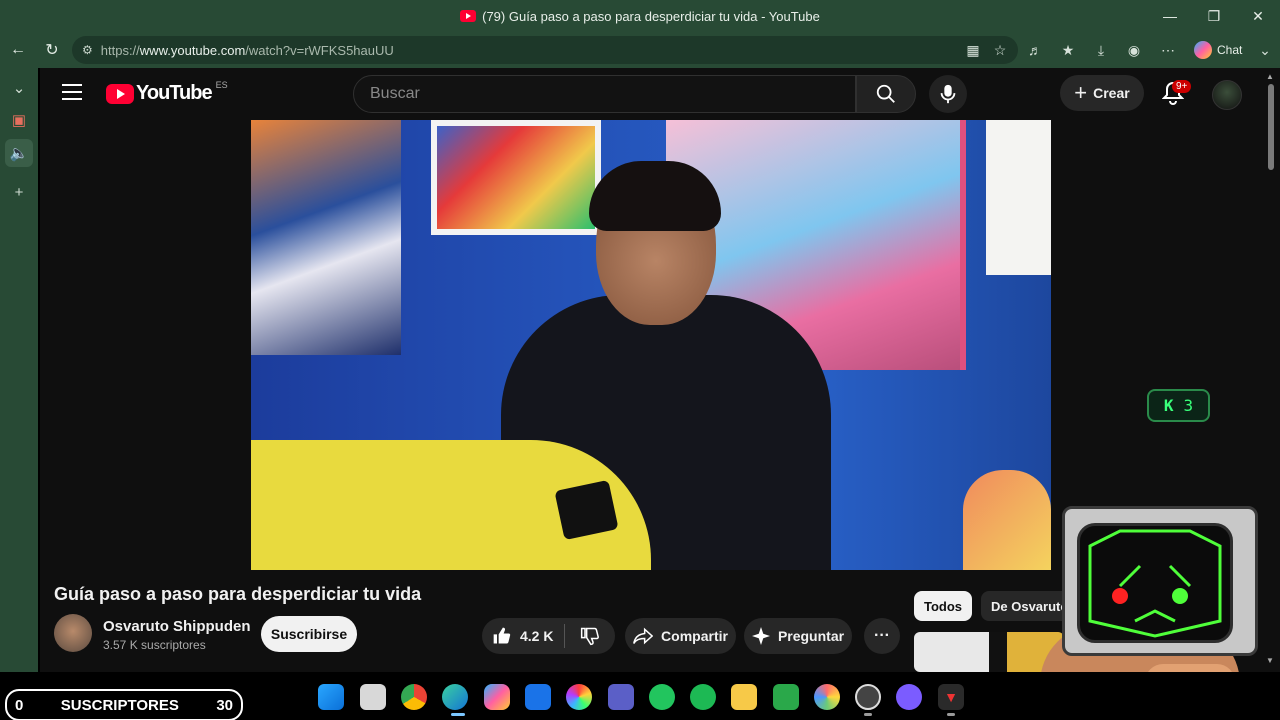  What do you see at coordinates (73, 633) in the screenshot?
I see `channel-avatar` at bounding box center [73, 633].